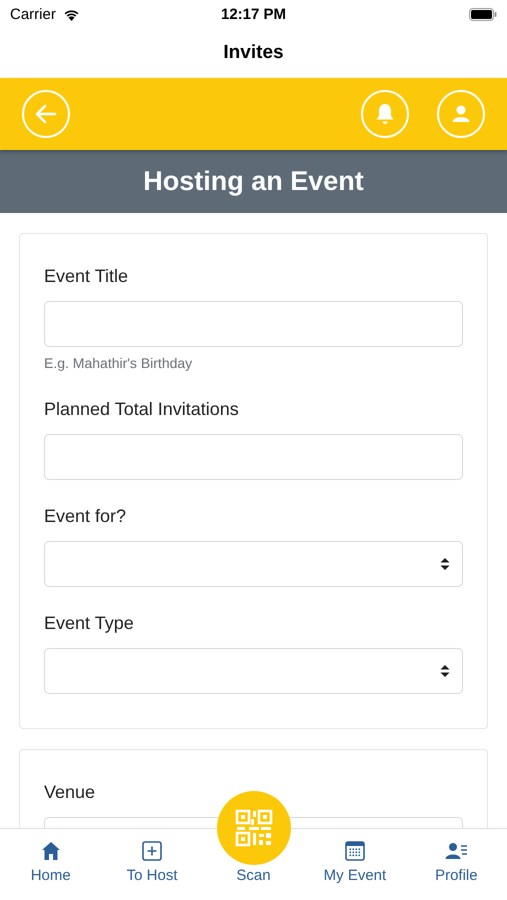 This screenshot has height=900, width=507. I want to click on tab-item: To Host, so click(152, 864).